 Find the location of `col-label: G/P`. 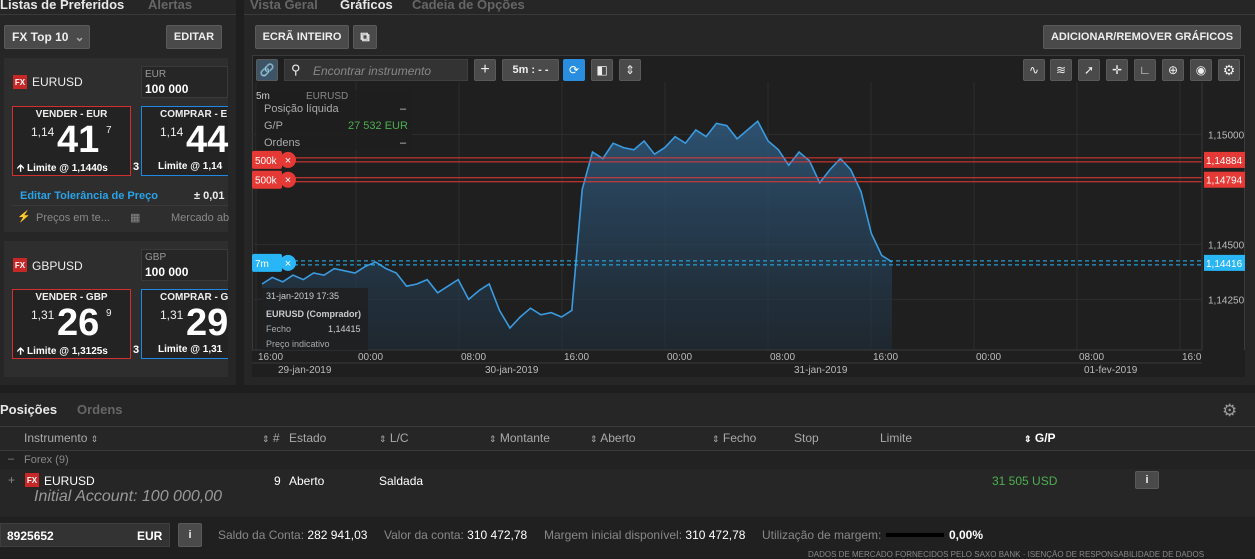

col-label: G/P is located at coordinates (1045, 438).